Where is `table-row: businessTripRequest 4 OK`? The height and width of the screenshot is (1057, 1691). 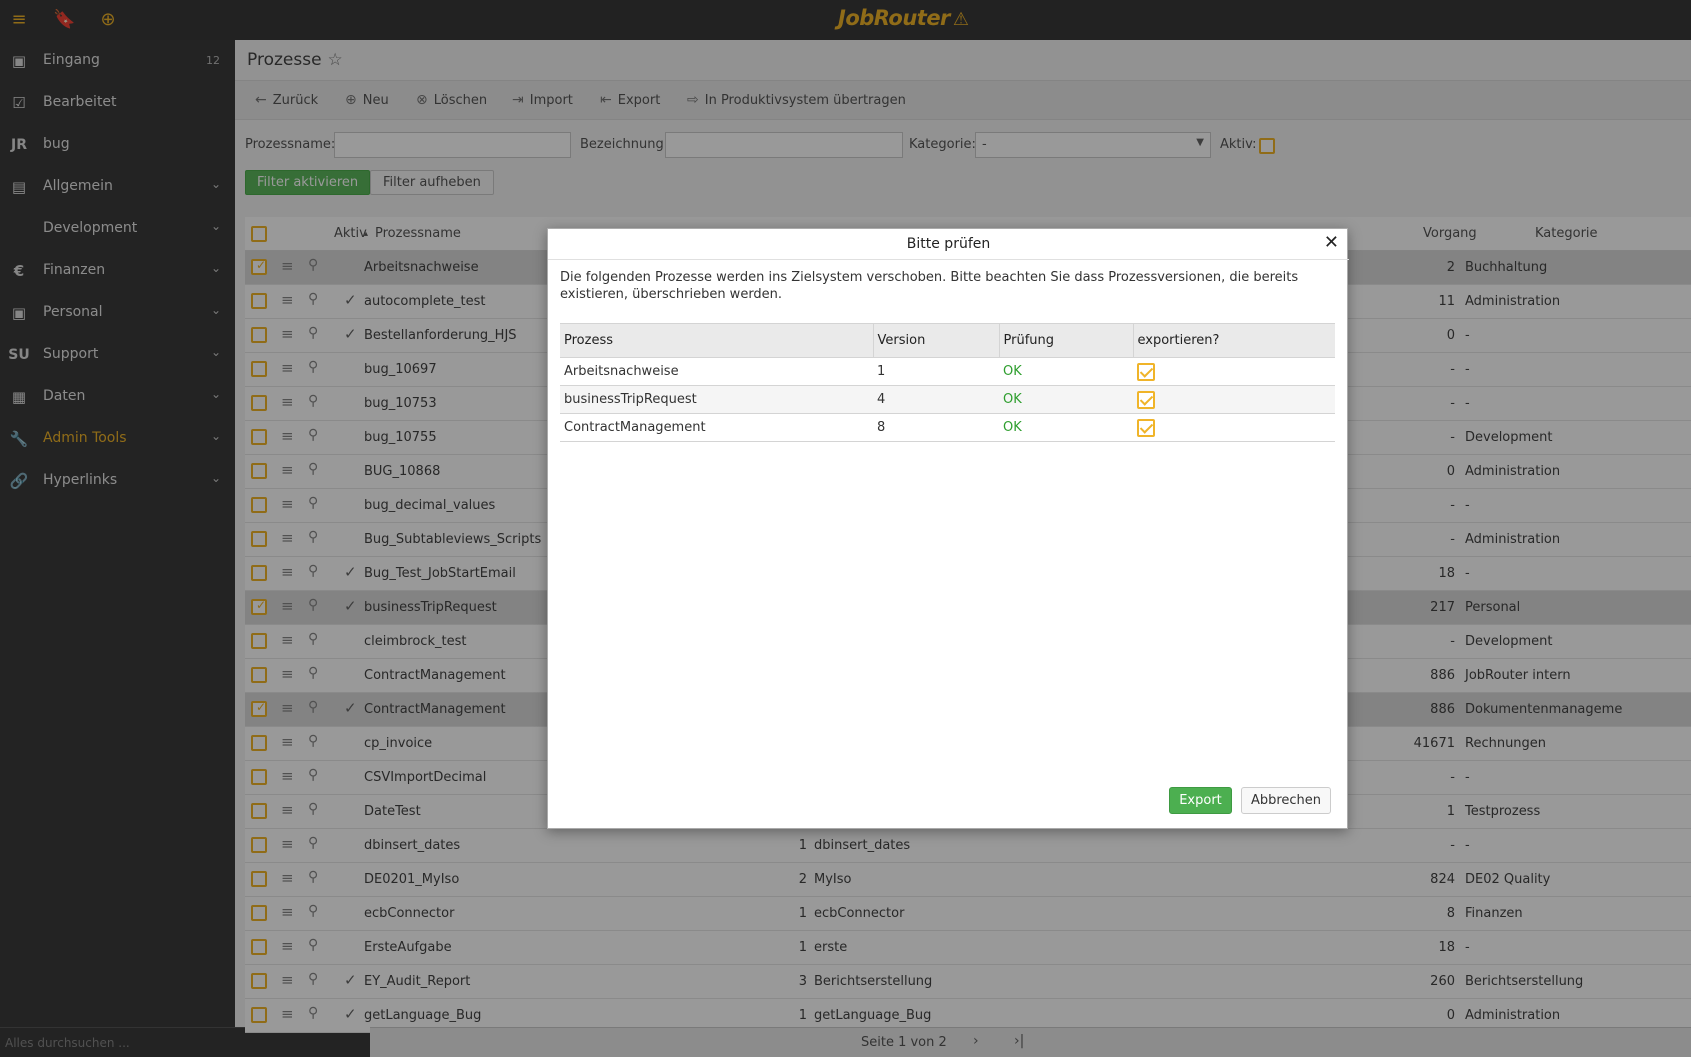
table-row: businessTripRequest 4 OK is located at coordinates (947, 399).